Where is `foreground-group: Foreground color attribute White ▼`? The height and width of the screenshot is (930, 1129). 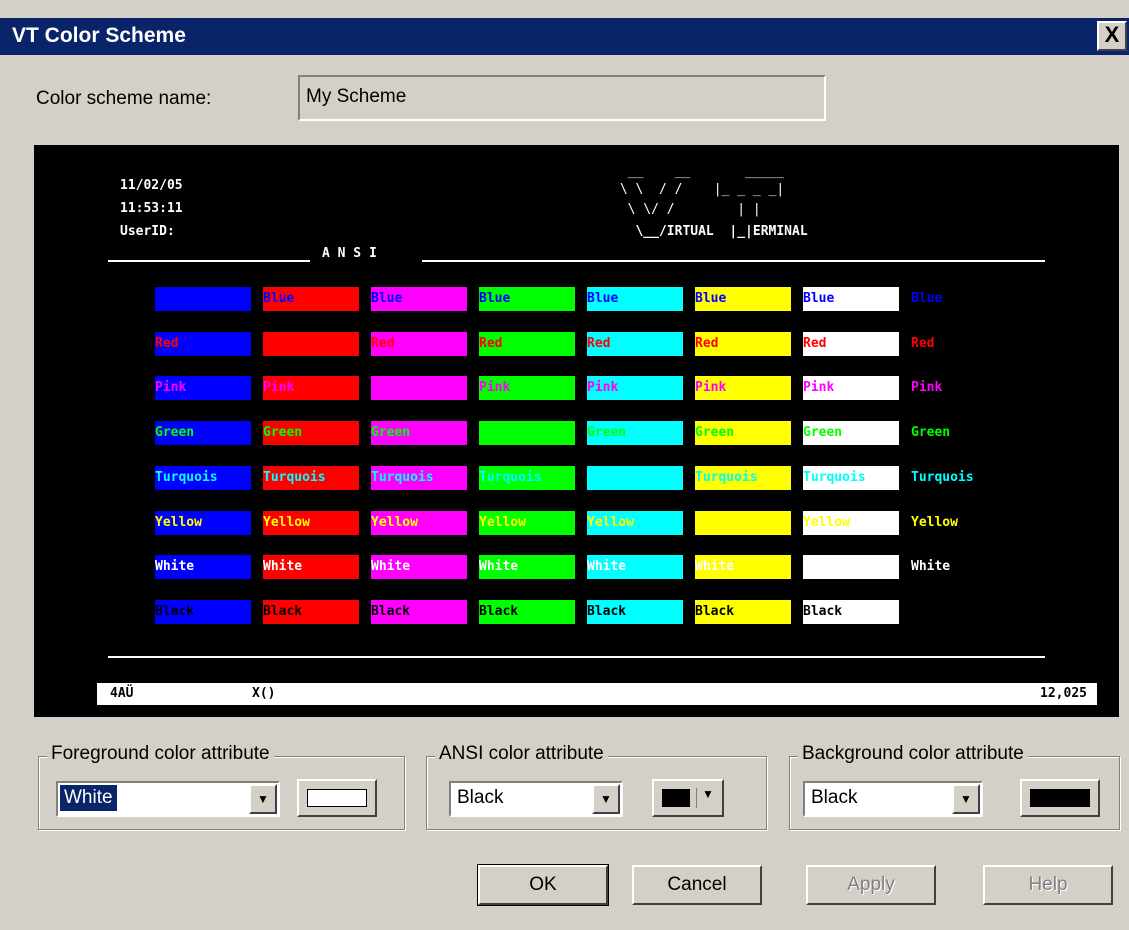 foreground-group: Foreground color attribute White ▼ is located at coordinates (221, 786).